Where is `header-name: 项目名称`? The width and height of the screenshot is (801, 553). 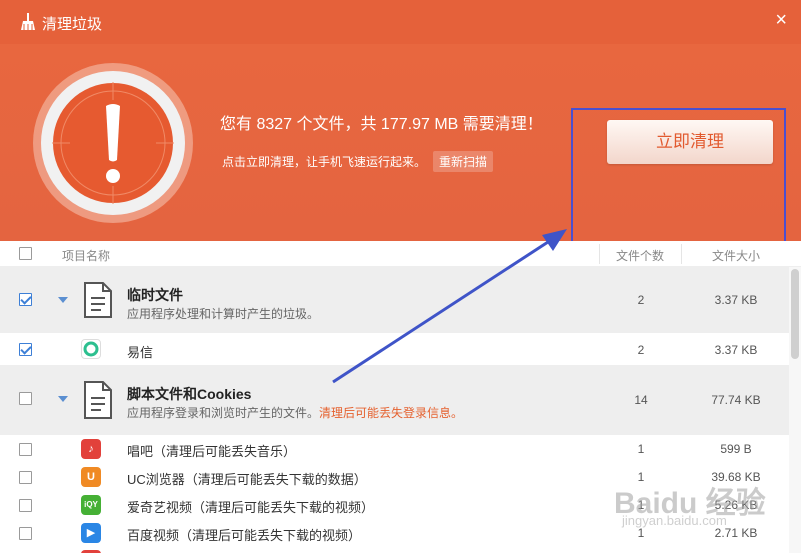
header-name: 项目名称 is located at coordinates (86, 256).